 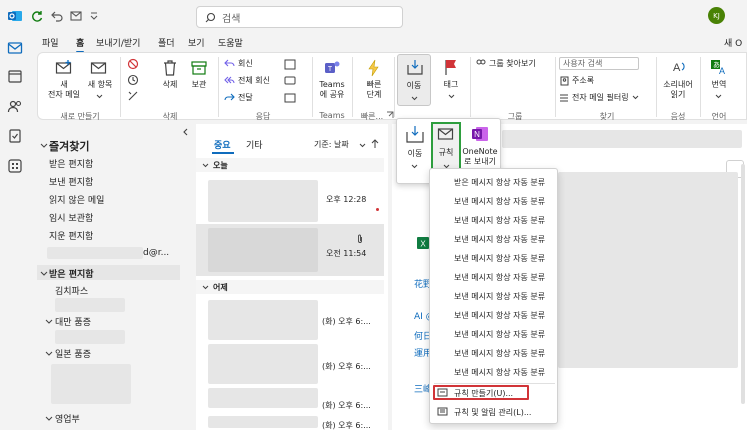 What do you see at coordinates (374, 90) in the screenshot?
I see `quick-steps-button: 빠른 단계` at bounding box center [374, 90].